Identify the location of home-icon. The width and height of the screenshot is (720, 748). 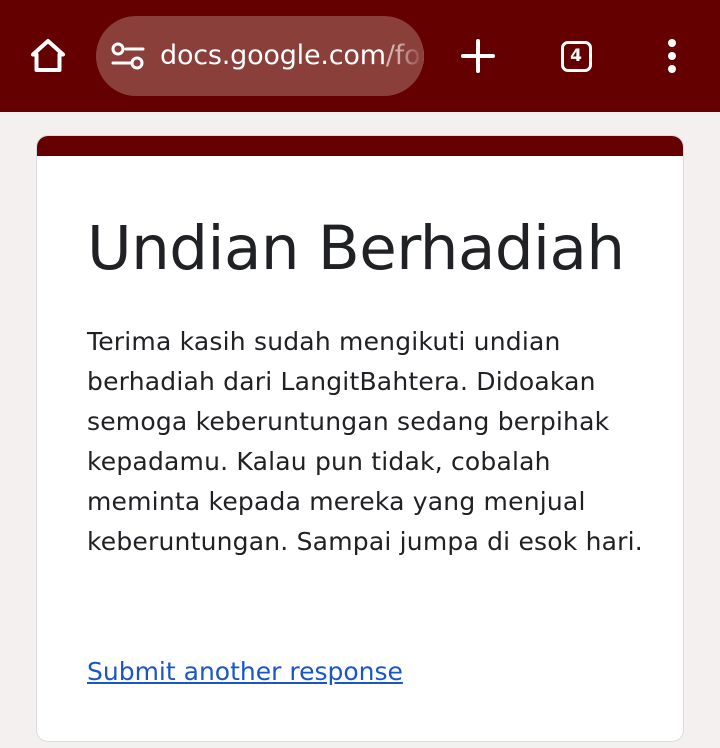
(48, 55).